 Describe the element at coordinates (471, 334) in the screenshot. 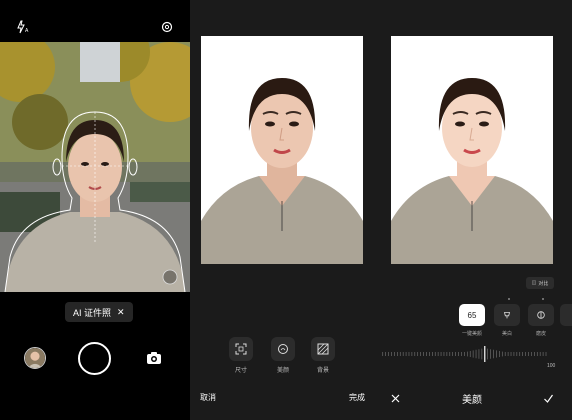

I see `beauty-option-label: 一键美颜` at that location.